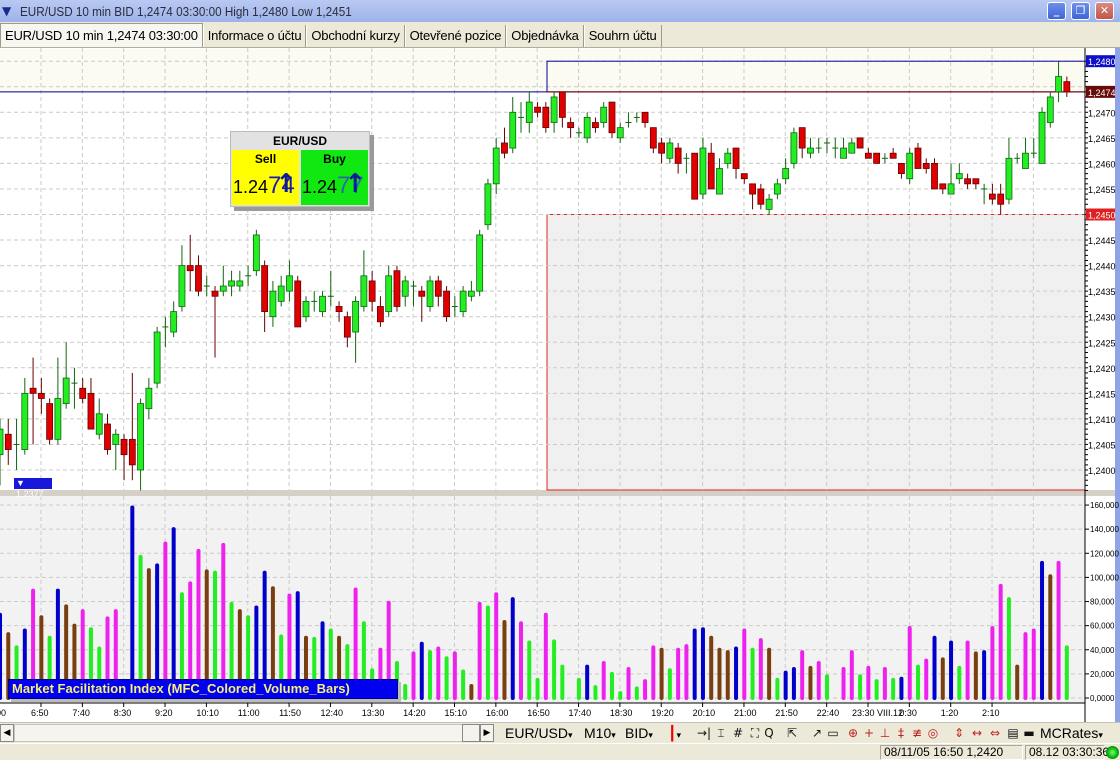 The image size is (1120, 760). What do you see at coordinates (7, 733) in the screenshot?
I see `scroll-left-button: ◀` at bounding box center [7, 733].